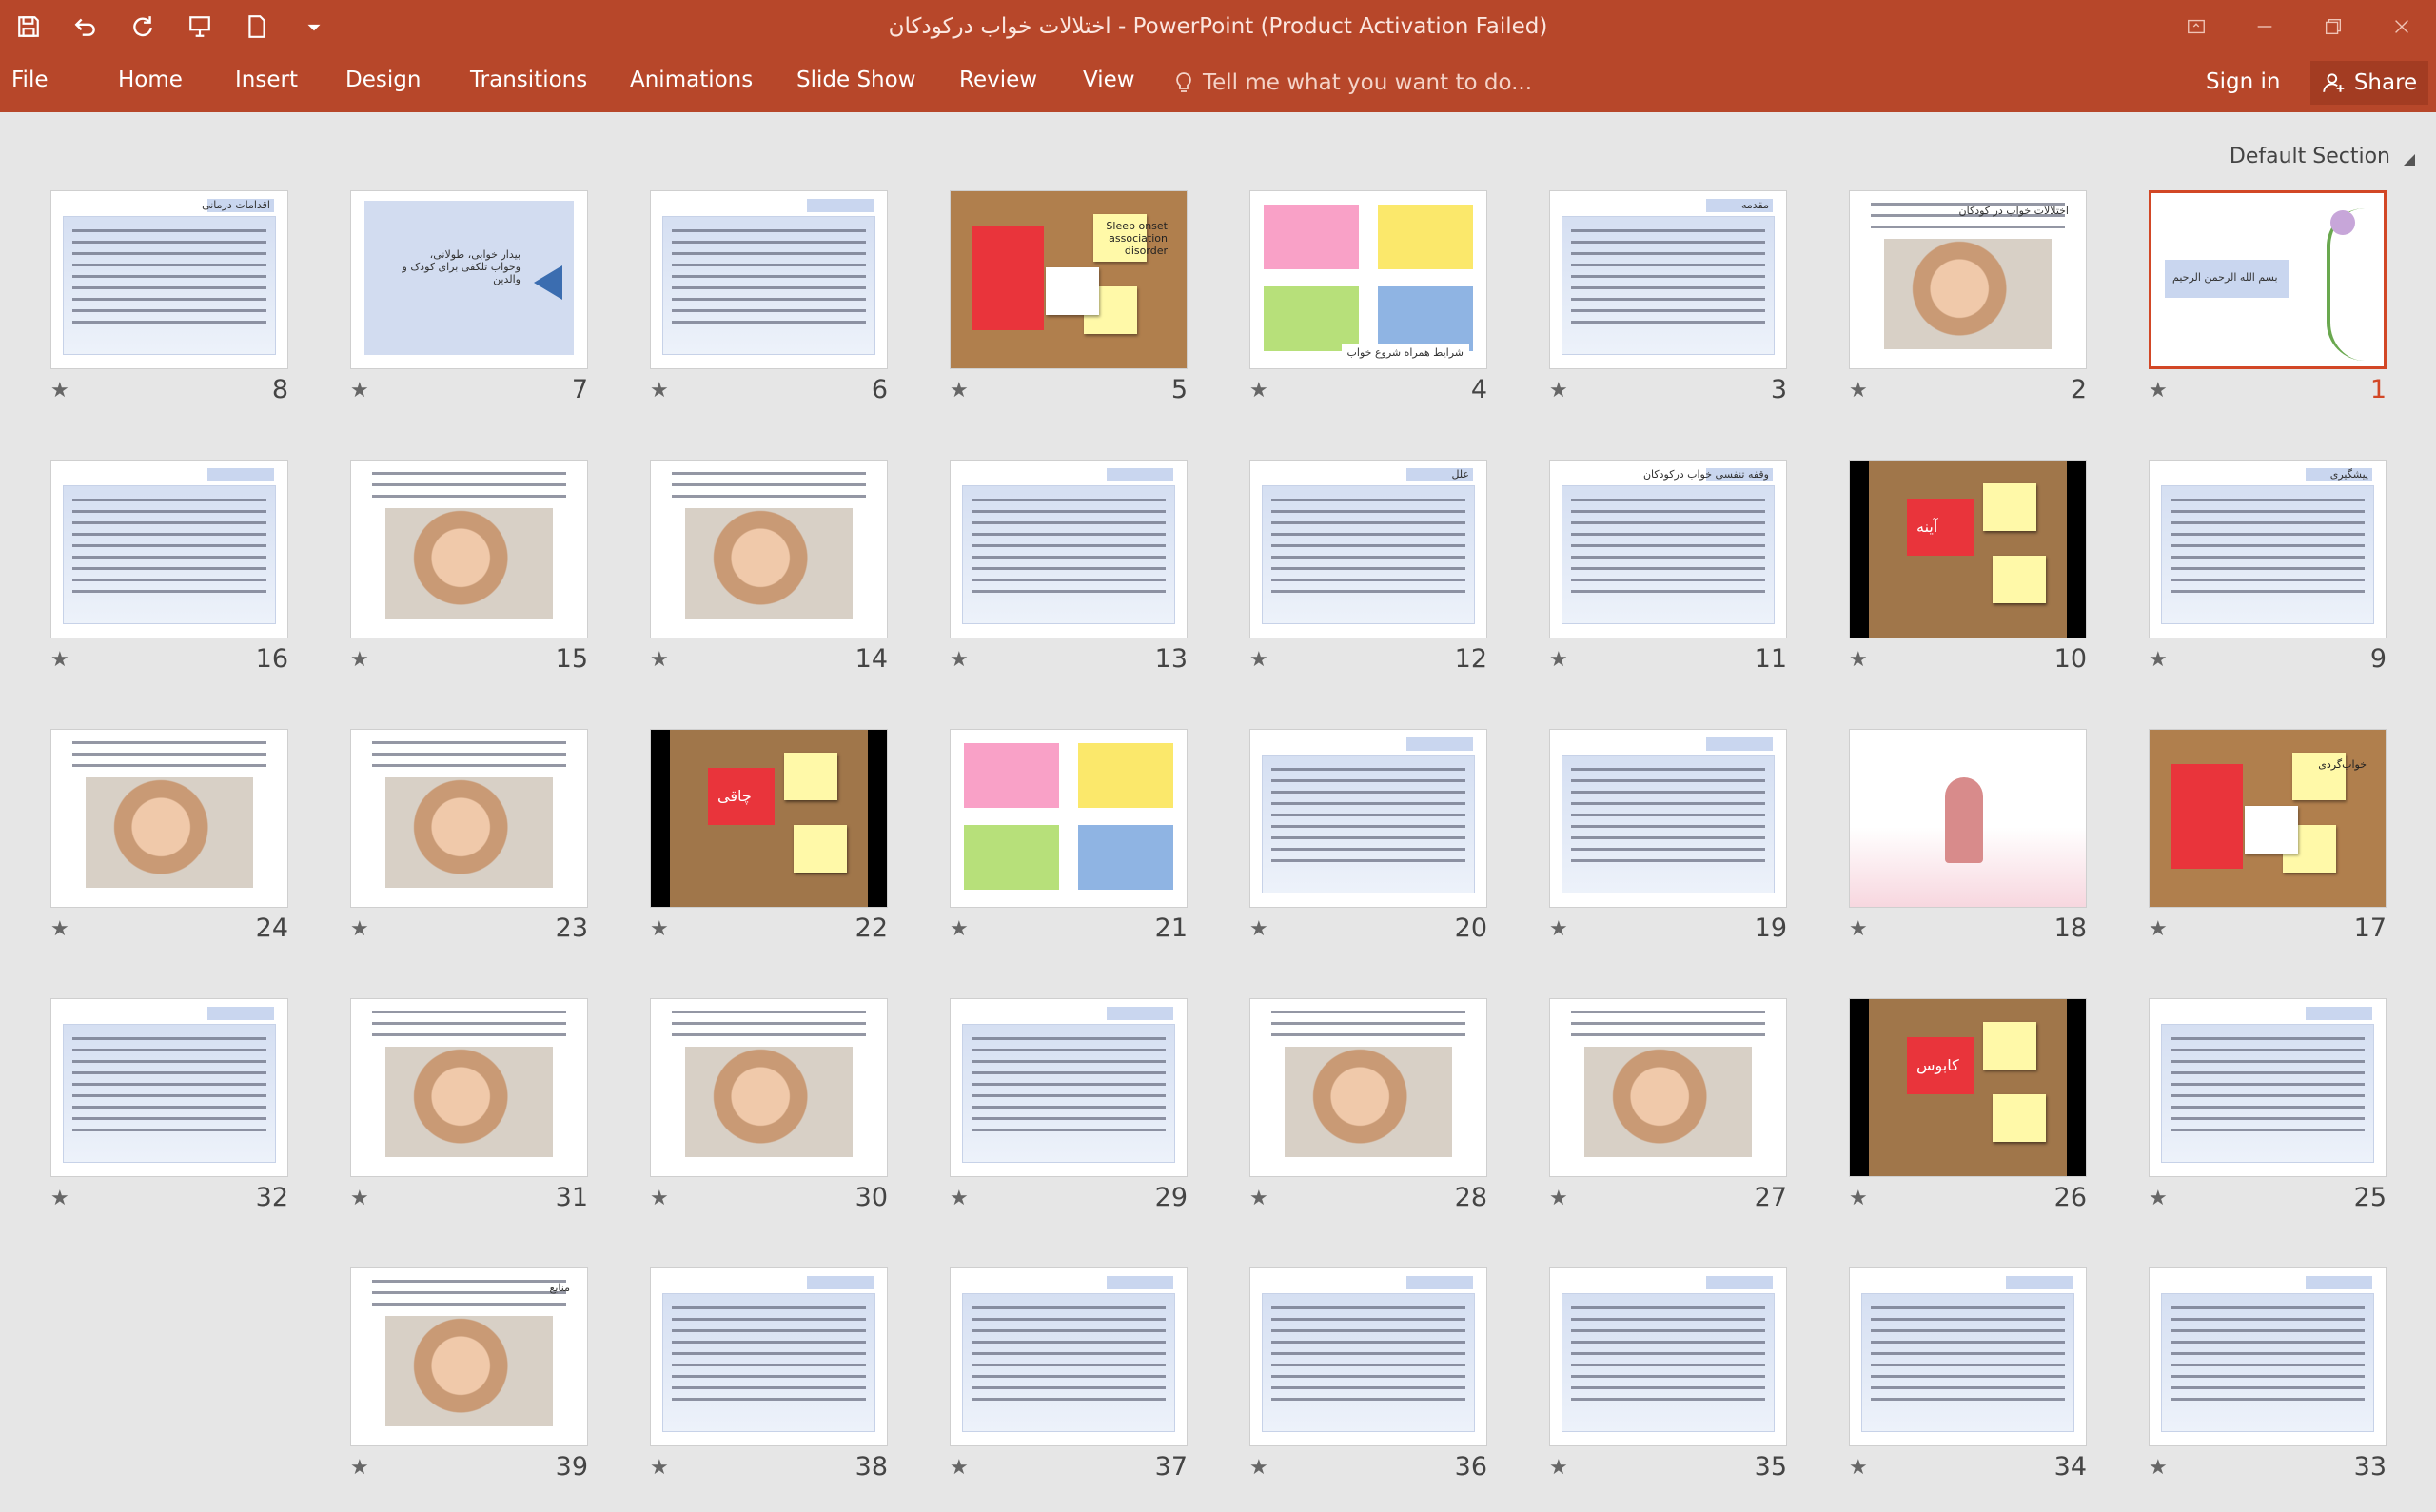 The width and height of the screenshot is (2436, 1512). Describe the element at coordinates (383, 82) in the screenshot. I see `tab-design: Design` at that location.